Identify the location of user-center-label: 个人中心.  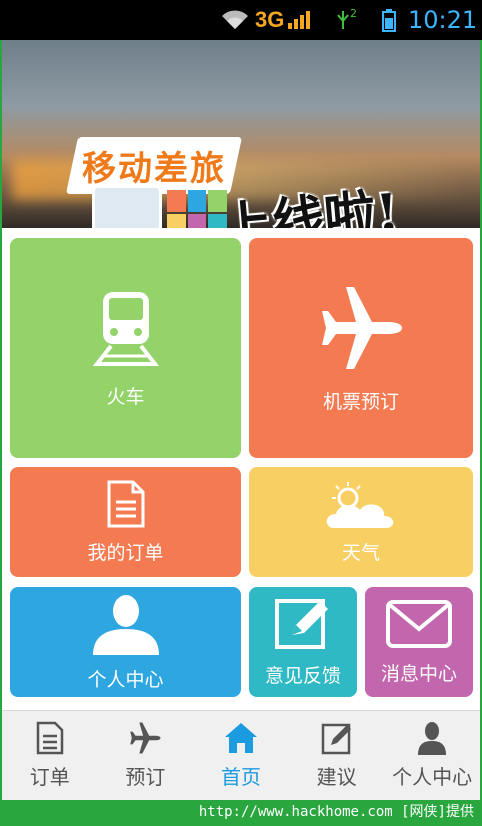
(125, 679).